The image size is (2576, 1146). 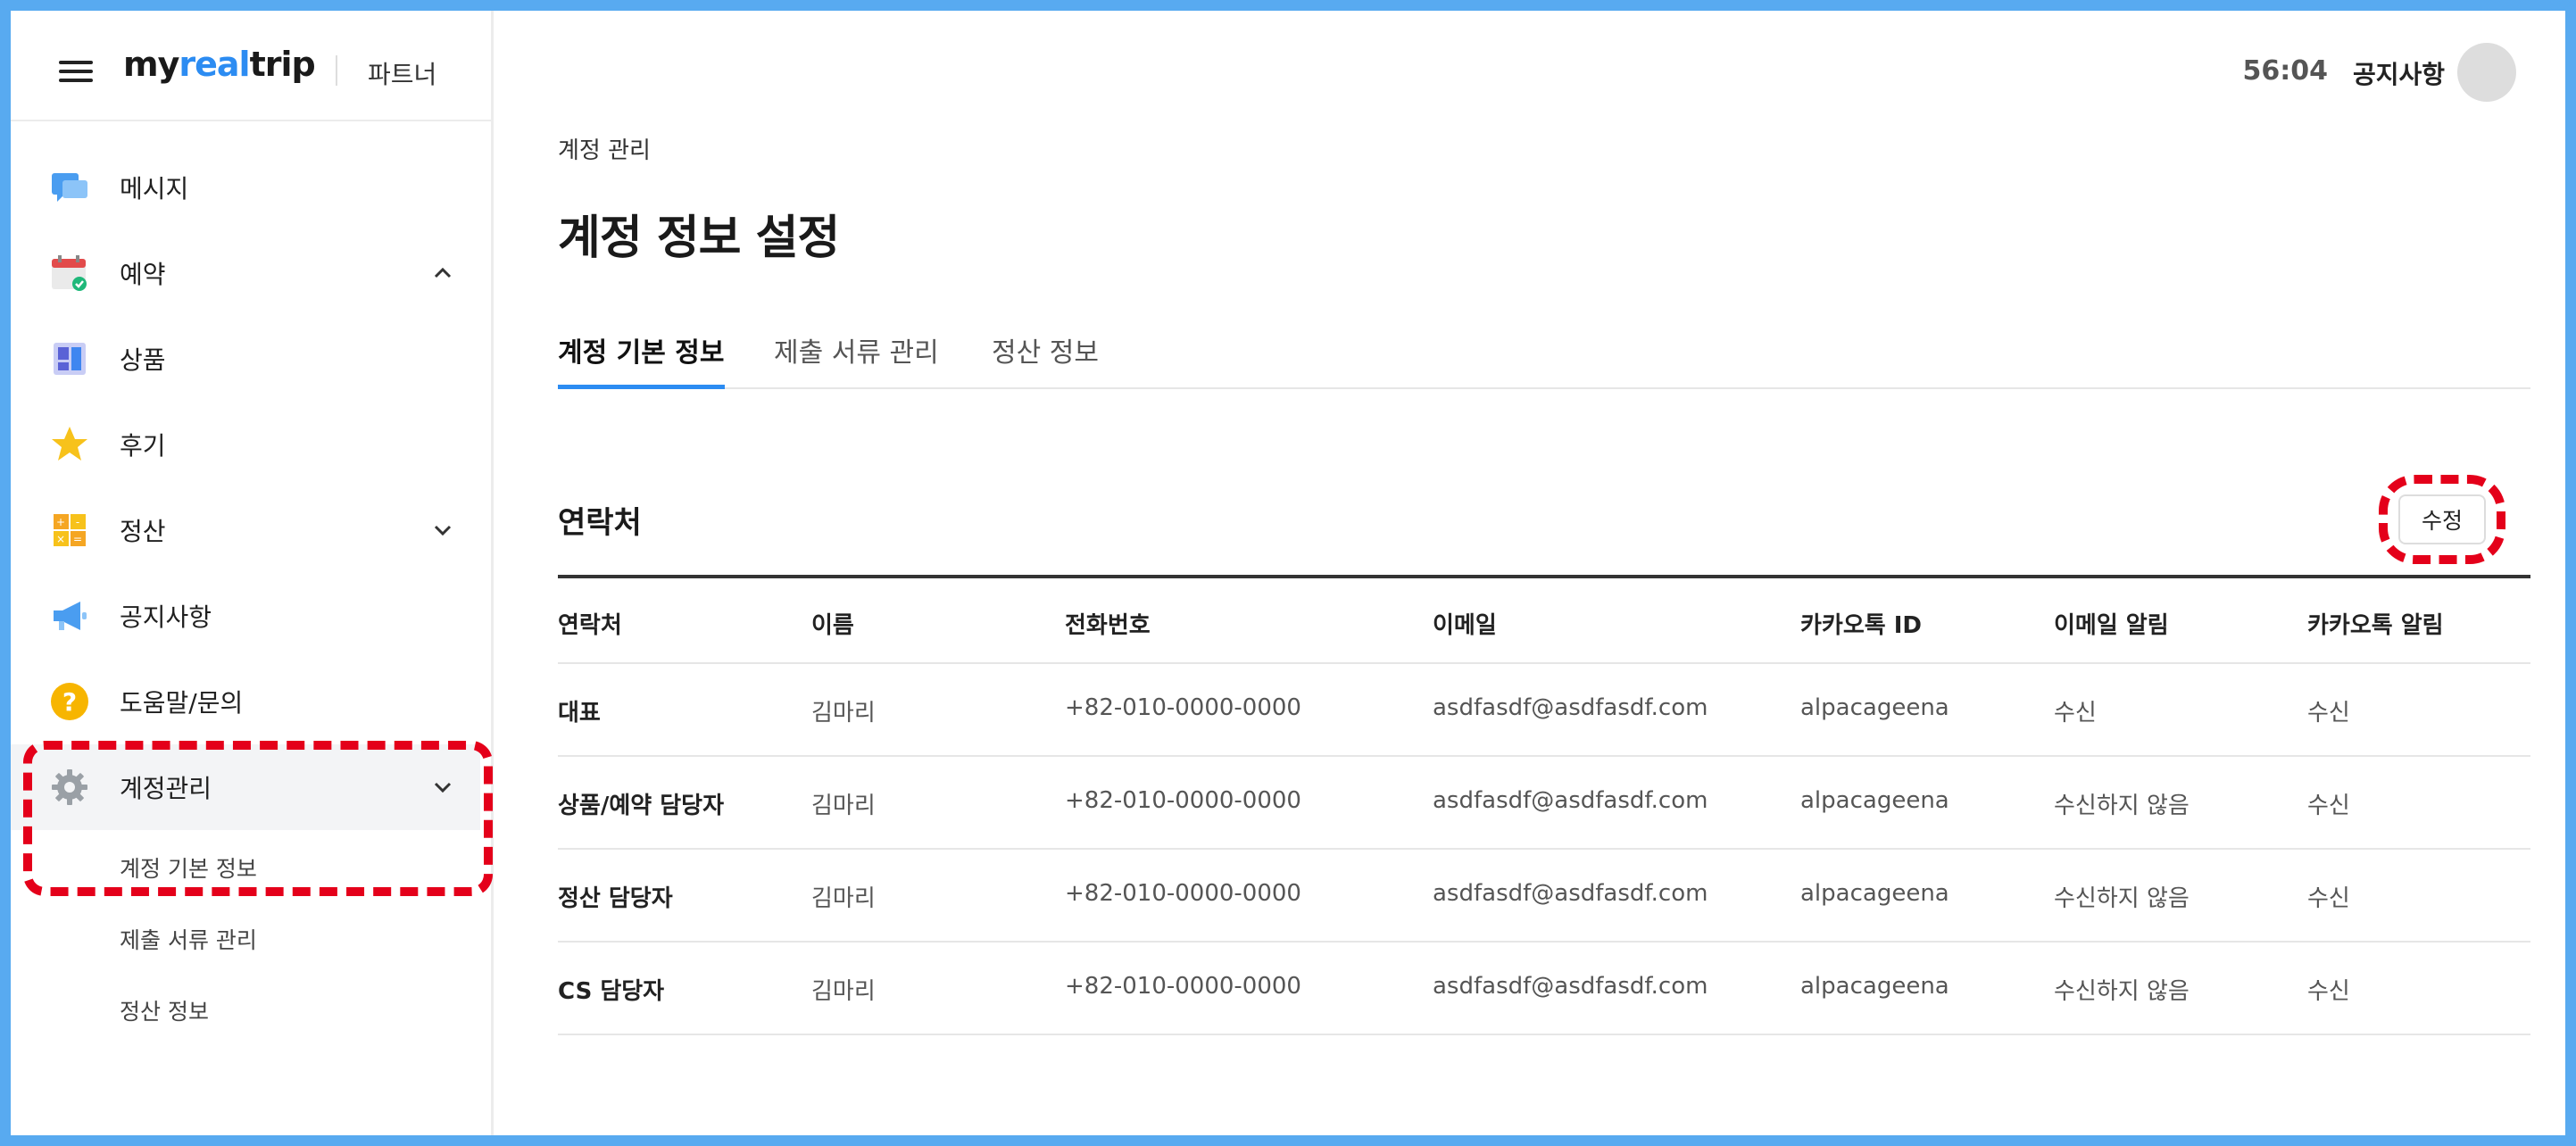 I want to click on table-cell: 상품/예약 담당자, so click(x=641, y=806).